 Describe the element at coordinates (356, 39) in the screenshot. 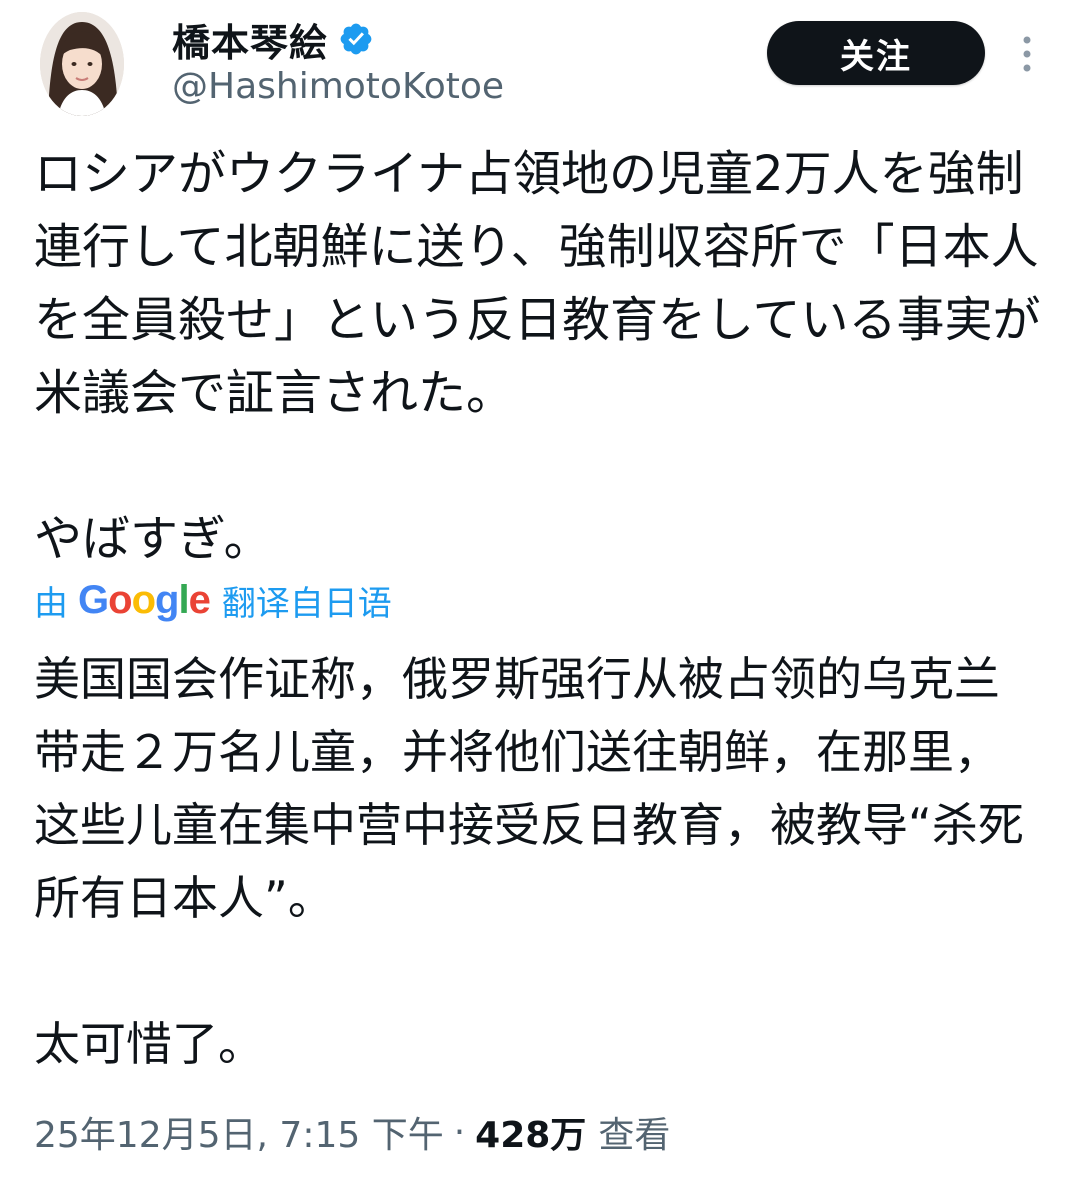

I see `verified-badge-icon` at that location.